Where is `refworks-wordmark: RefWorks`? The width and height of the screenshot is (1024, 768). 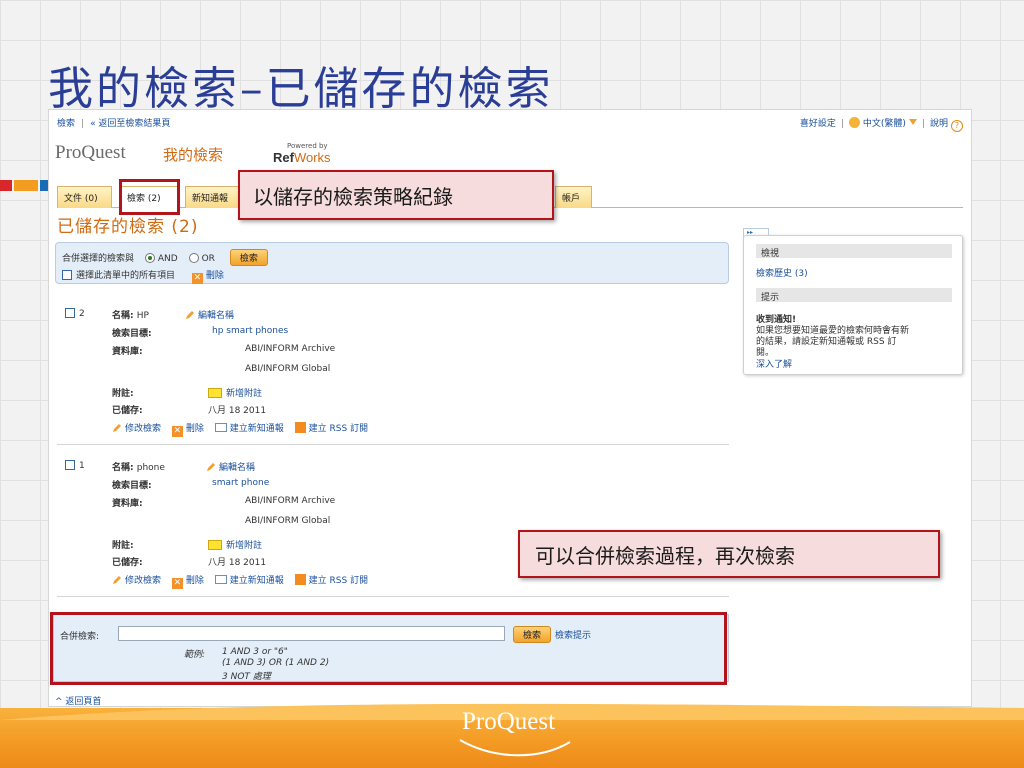
refworks-wordmark: RefWorks is located at coordinates (308, 157).